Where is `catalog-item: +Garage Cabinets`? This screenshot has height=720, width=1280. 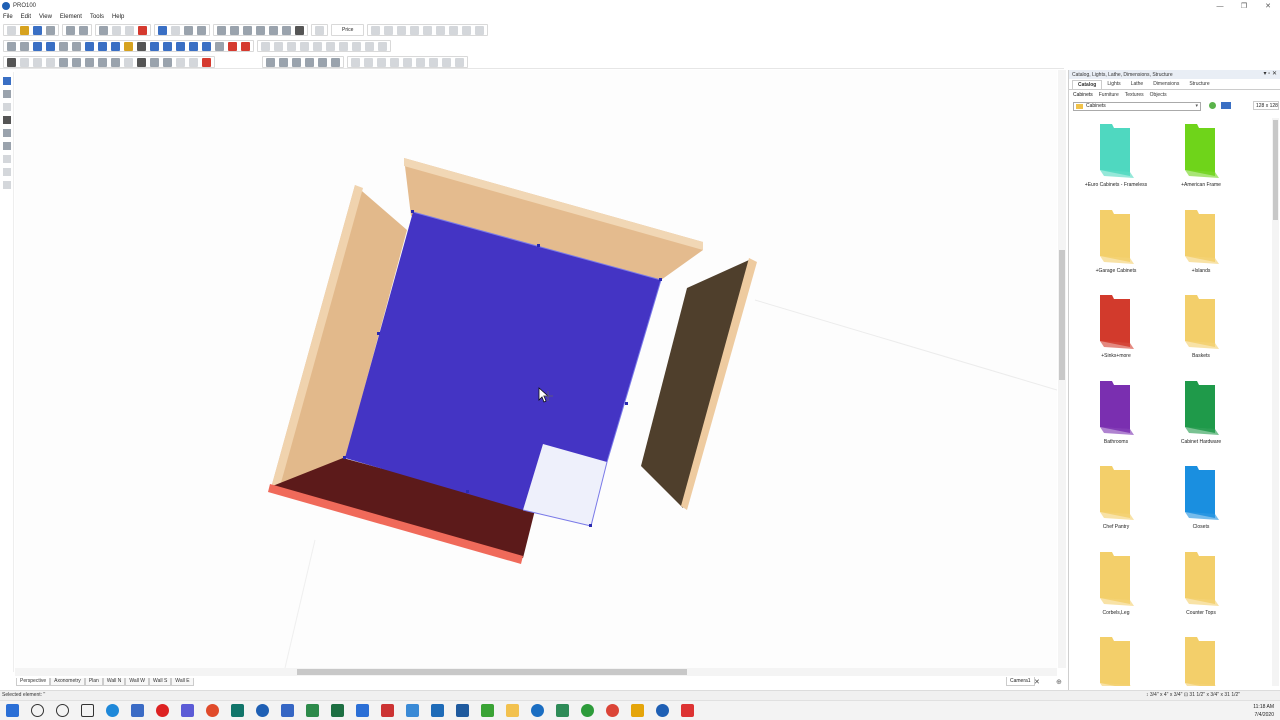 catalog-item: +Garage Cabinets is located at coordinates (1116, 249).